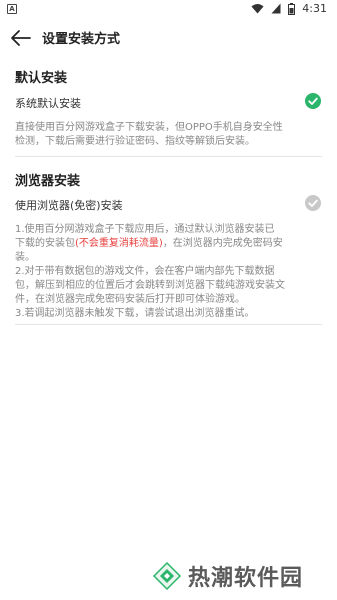 This screenshot has width=337, height=600. I want to click on back-arrow-icon, so click(21, 38).